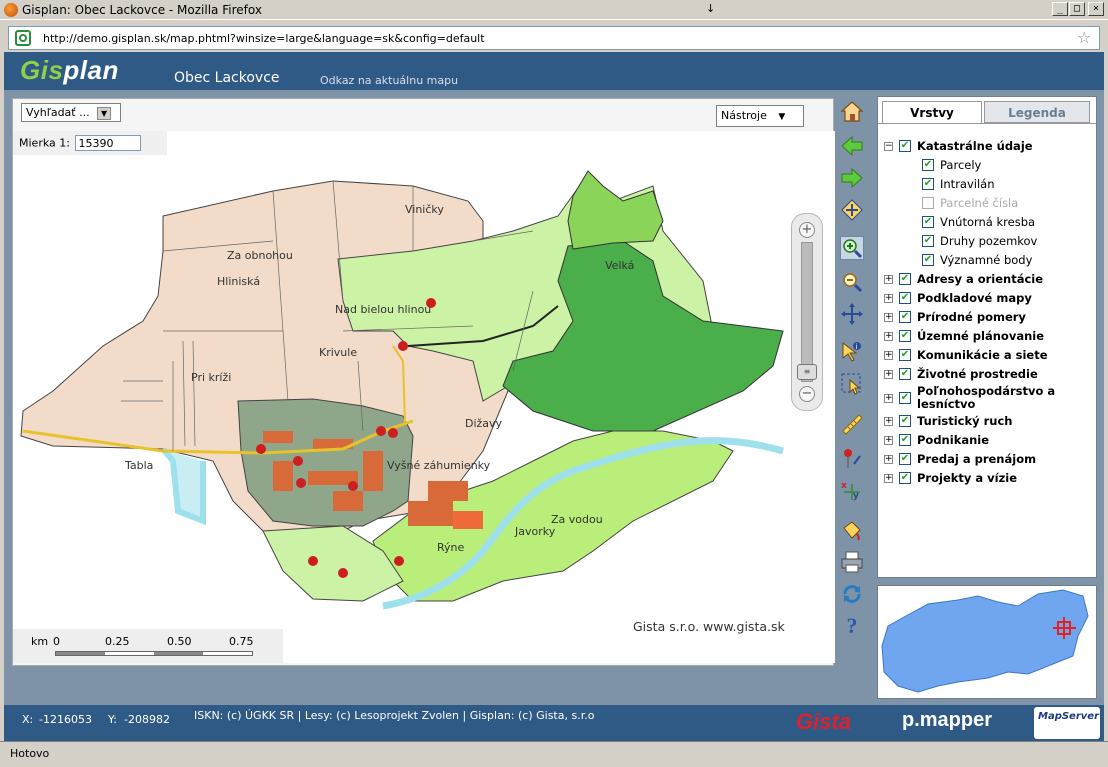  I want to click on bookmark-star-icon: ☆, so click(1084, 37).